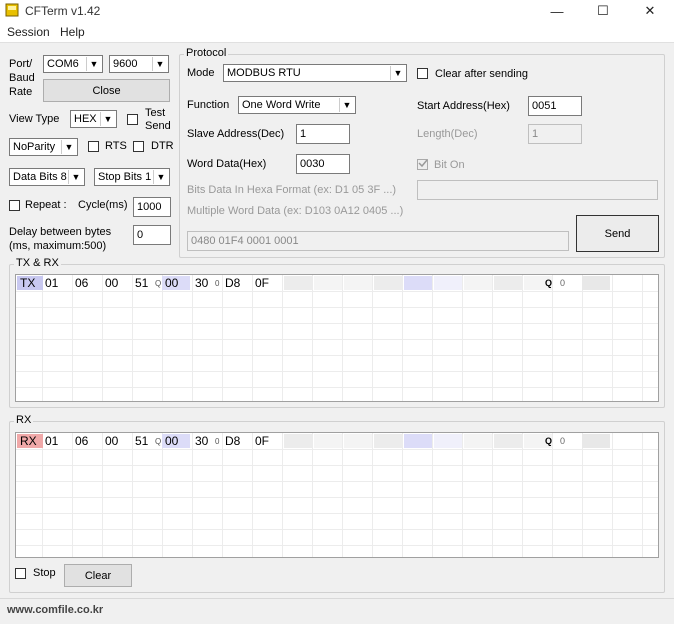  Describe the element at coordinates (73, 64) in the screenshot. I see `port-select: COM6 ▼` at that location.